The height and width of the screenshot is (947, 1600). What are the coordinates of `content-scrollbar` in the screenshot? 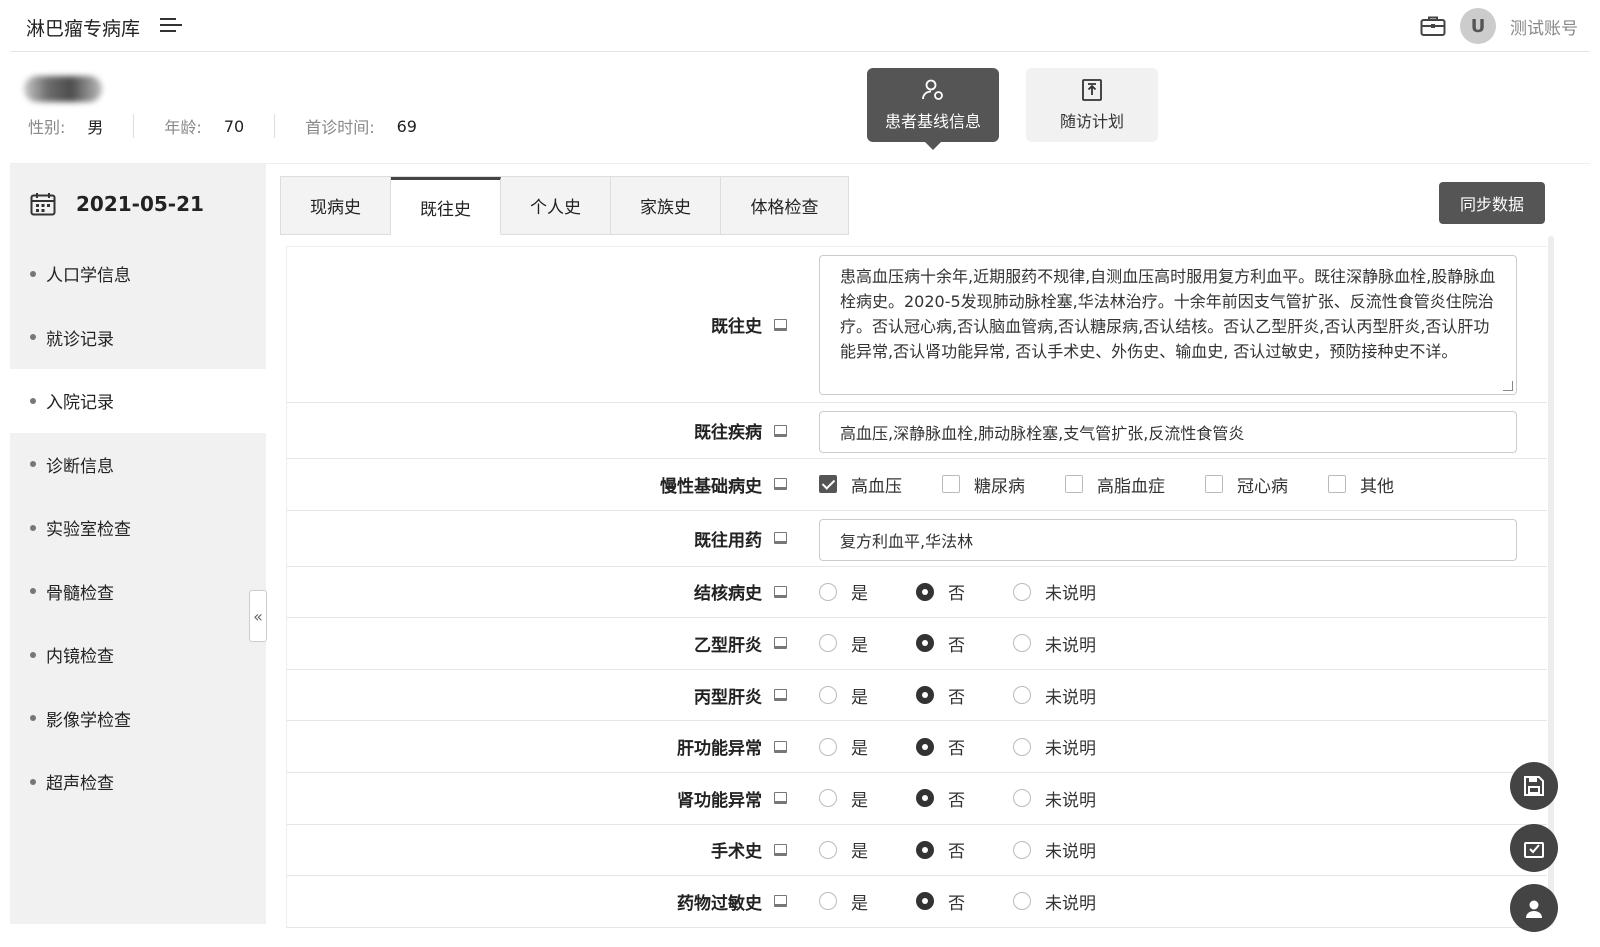 It's located at (1551, 581).